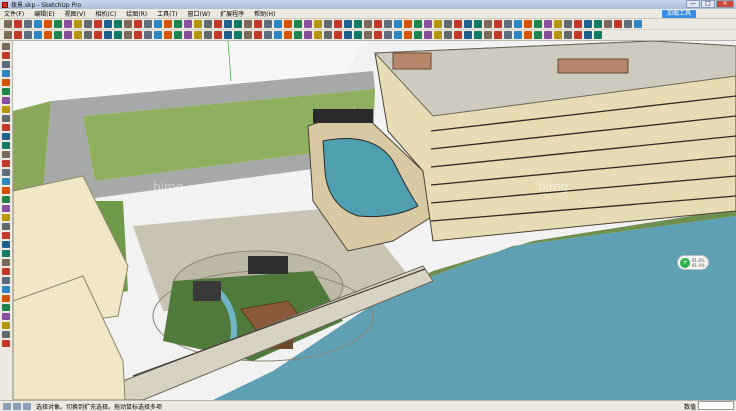  I want to click on measurements-input, so click(716, 405).